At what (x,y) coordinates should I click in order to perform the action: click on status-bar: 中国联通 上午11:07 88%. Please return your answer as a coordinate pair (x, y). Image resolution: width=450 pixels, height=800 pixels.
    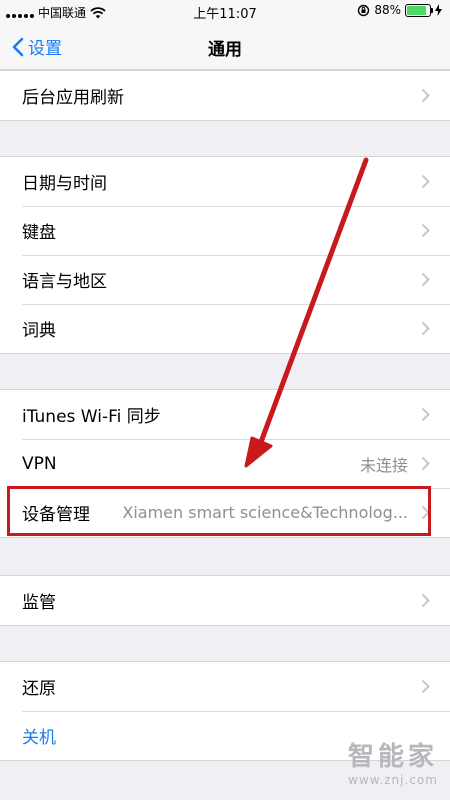
    Looking at the image, I should click on (225, 11).